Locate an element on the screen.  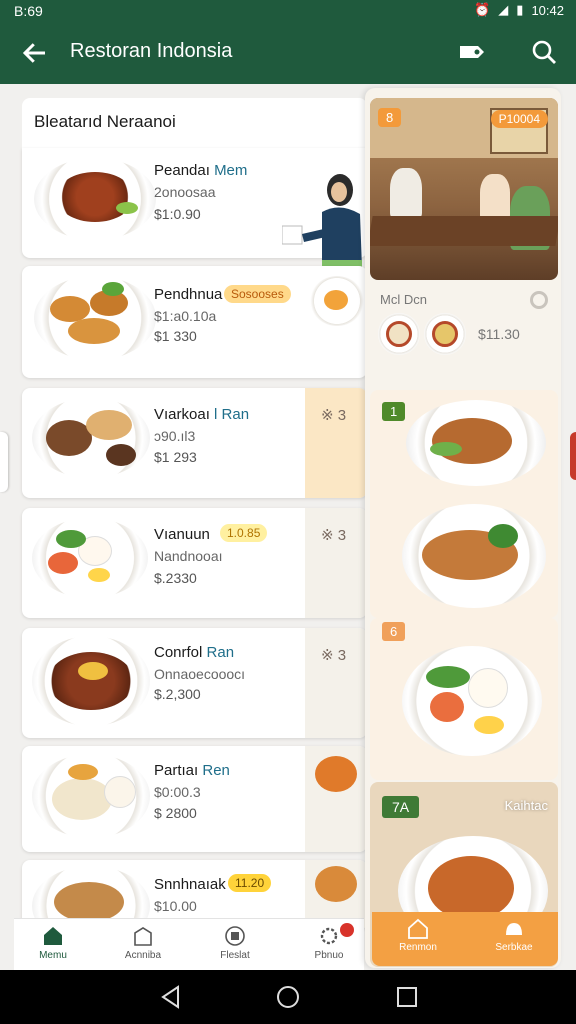
menu-item-badge: 1.0.85 is located at coordinates (244, 533).